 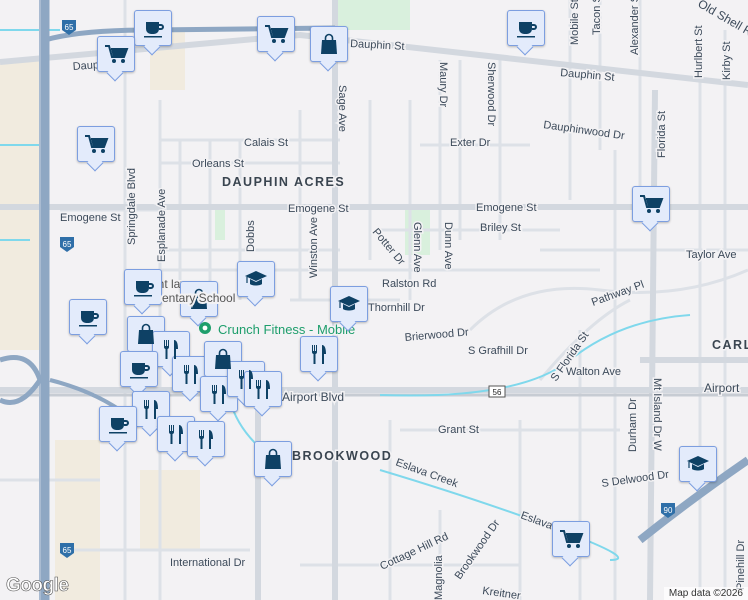 I want to click on svg-text: Esplanade Ave, so click(x=162, y=225).